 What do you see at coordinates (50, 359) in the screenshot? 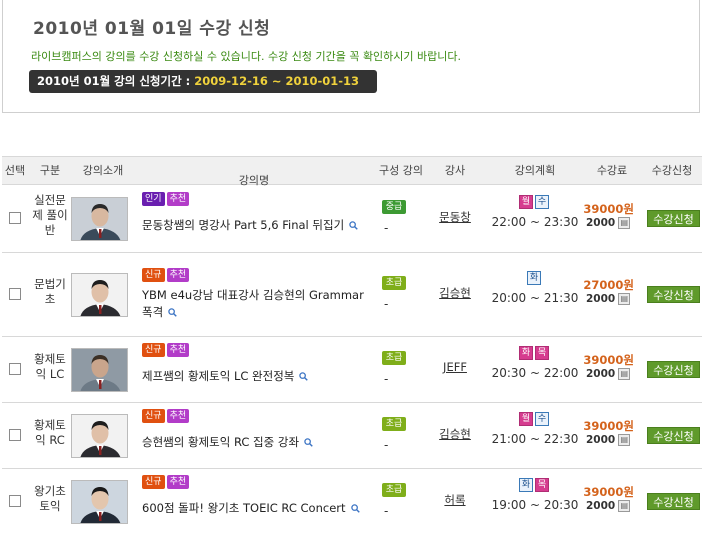
I see `category-line: 황제토` at bounding box center [50, 359].